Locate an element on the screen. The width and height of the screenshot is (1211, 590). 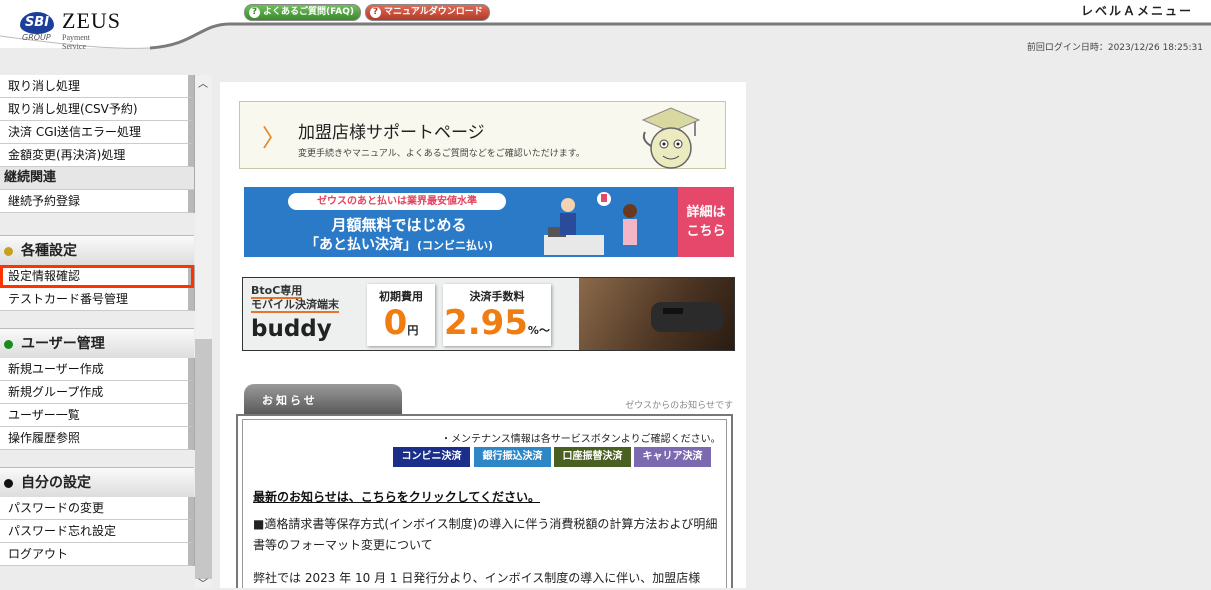
terminal-photo is located at coordinates (656, 314).